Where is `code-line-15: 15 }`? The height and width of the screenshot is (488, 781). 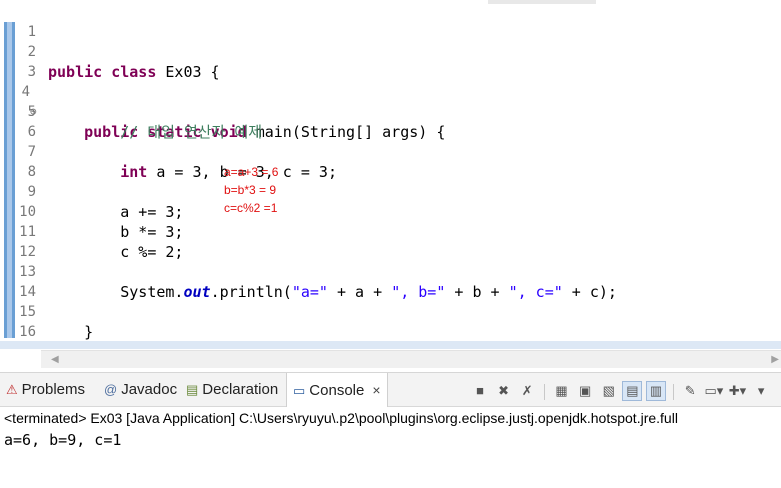 code-line-15: 15 } is located at coordinates (390, 311).